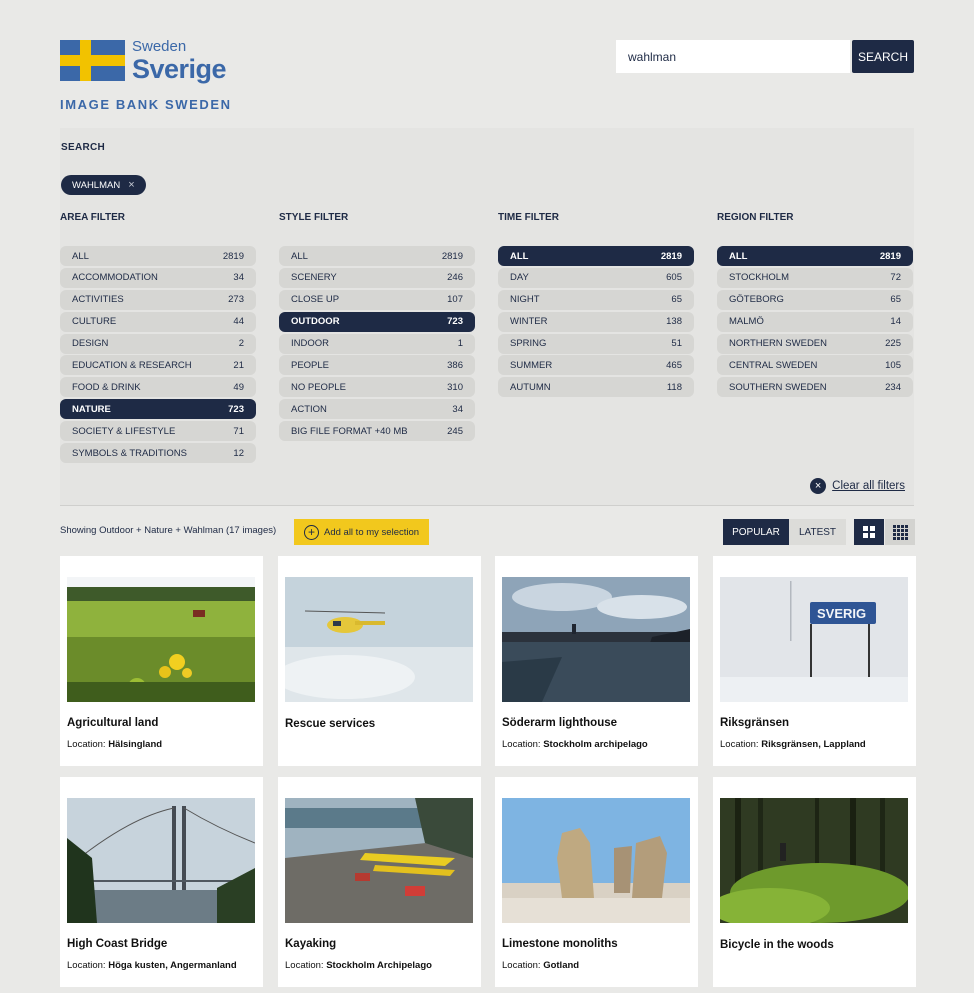 Image resolution: width=974 pixels, height=993 pixels. Describe the element at coordinates (596, 321) in the screenshot. I see `filter-item: WINTER 138` at that location.